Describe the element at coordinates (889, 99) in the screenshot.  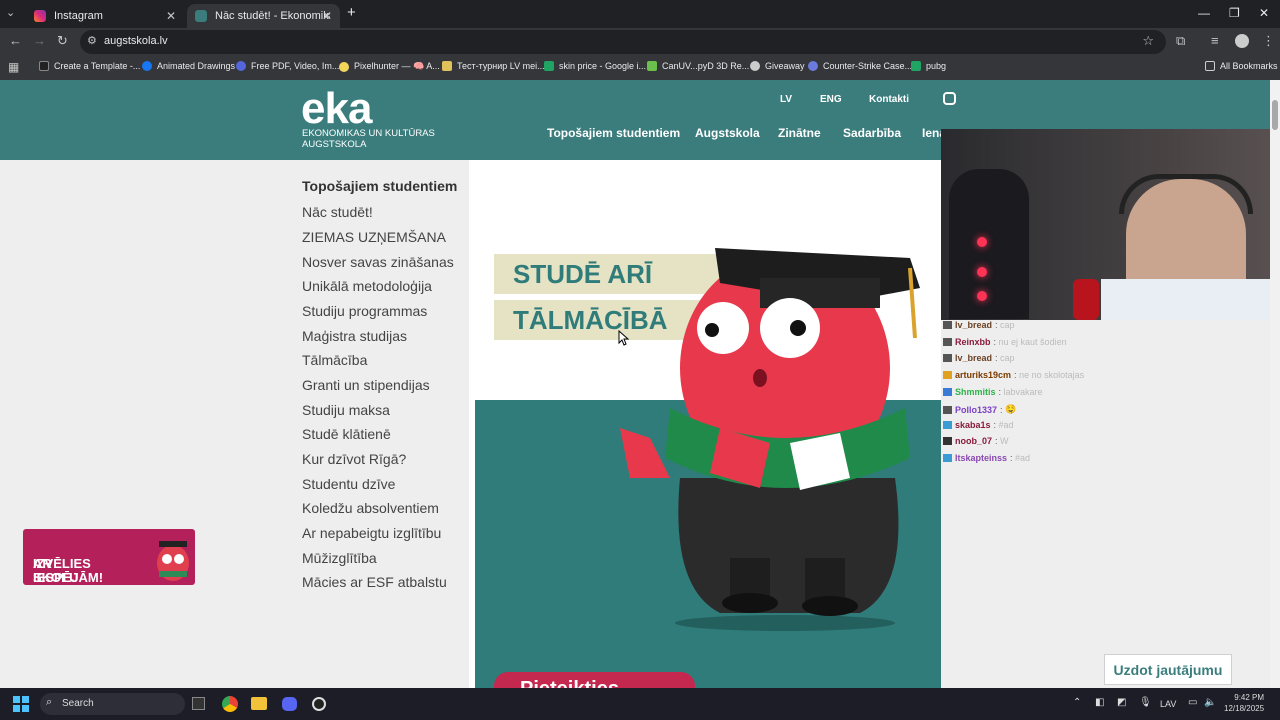
I see `contacts-link: Kontakti` at that location.